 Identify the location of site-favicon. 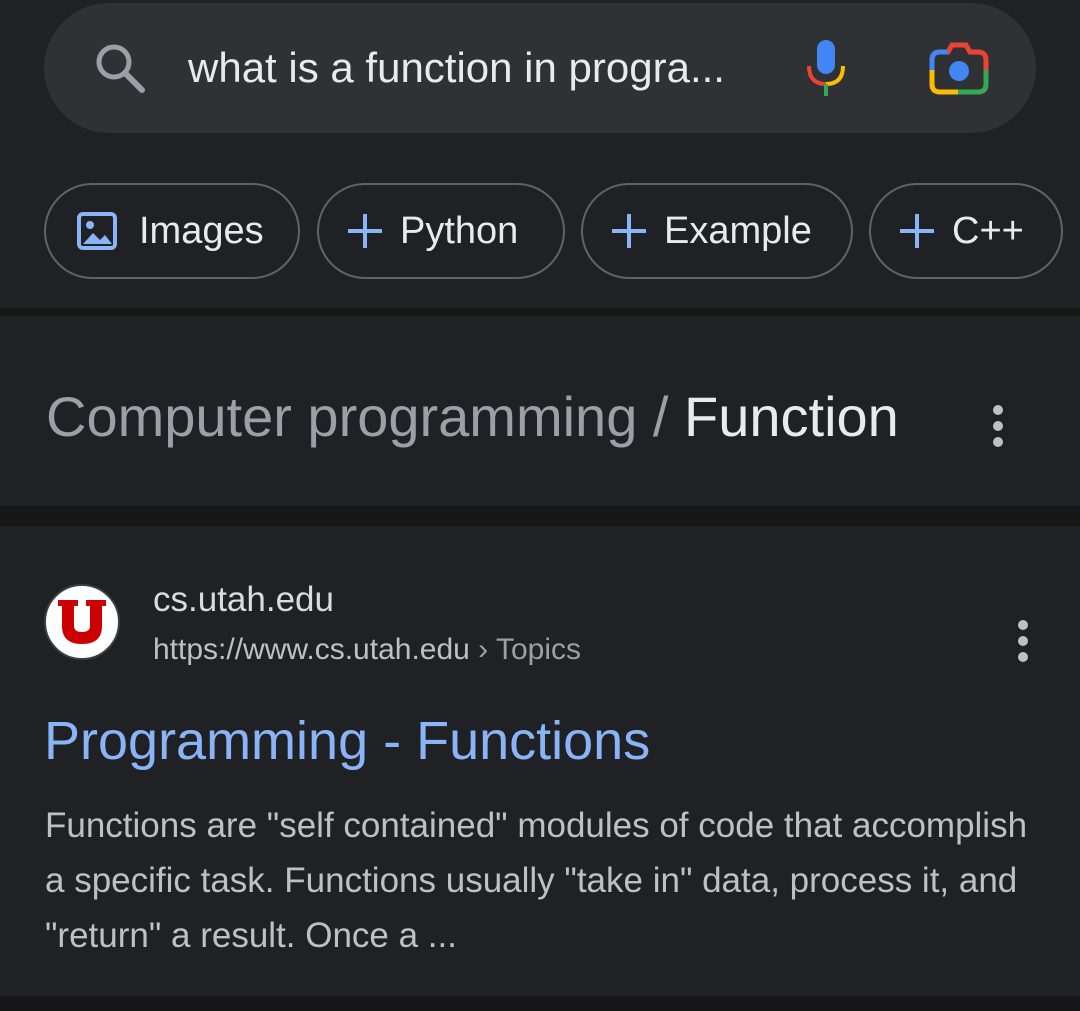
(82, 622).